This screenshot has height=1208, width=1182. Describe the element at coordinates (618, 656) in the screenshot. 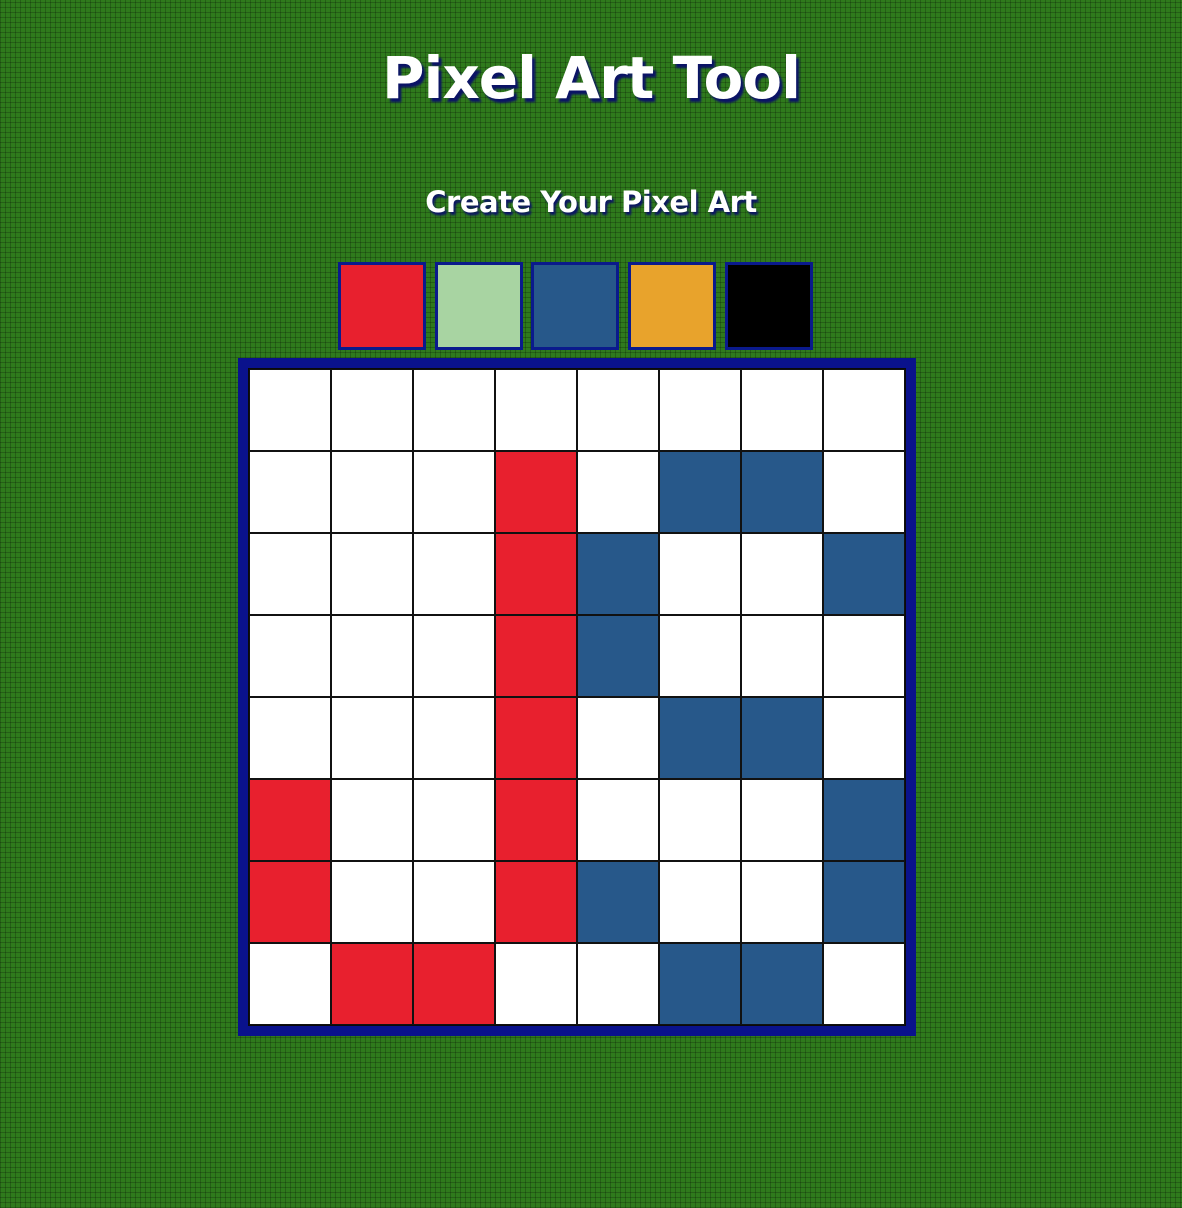

I see `pixel-cell-r3-c4` at that location.